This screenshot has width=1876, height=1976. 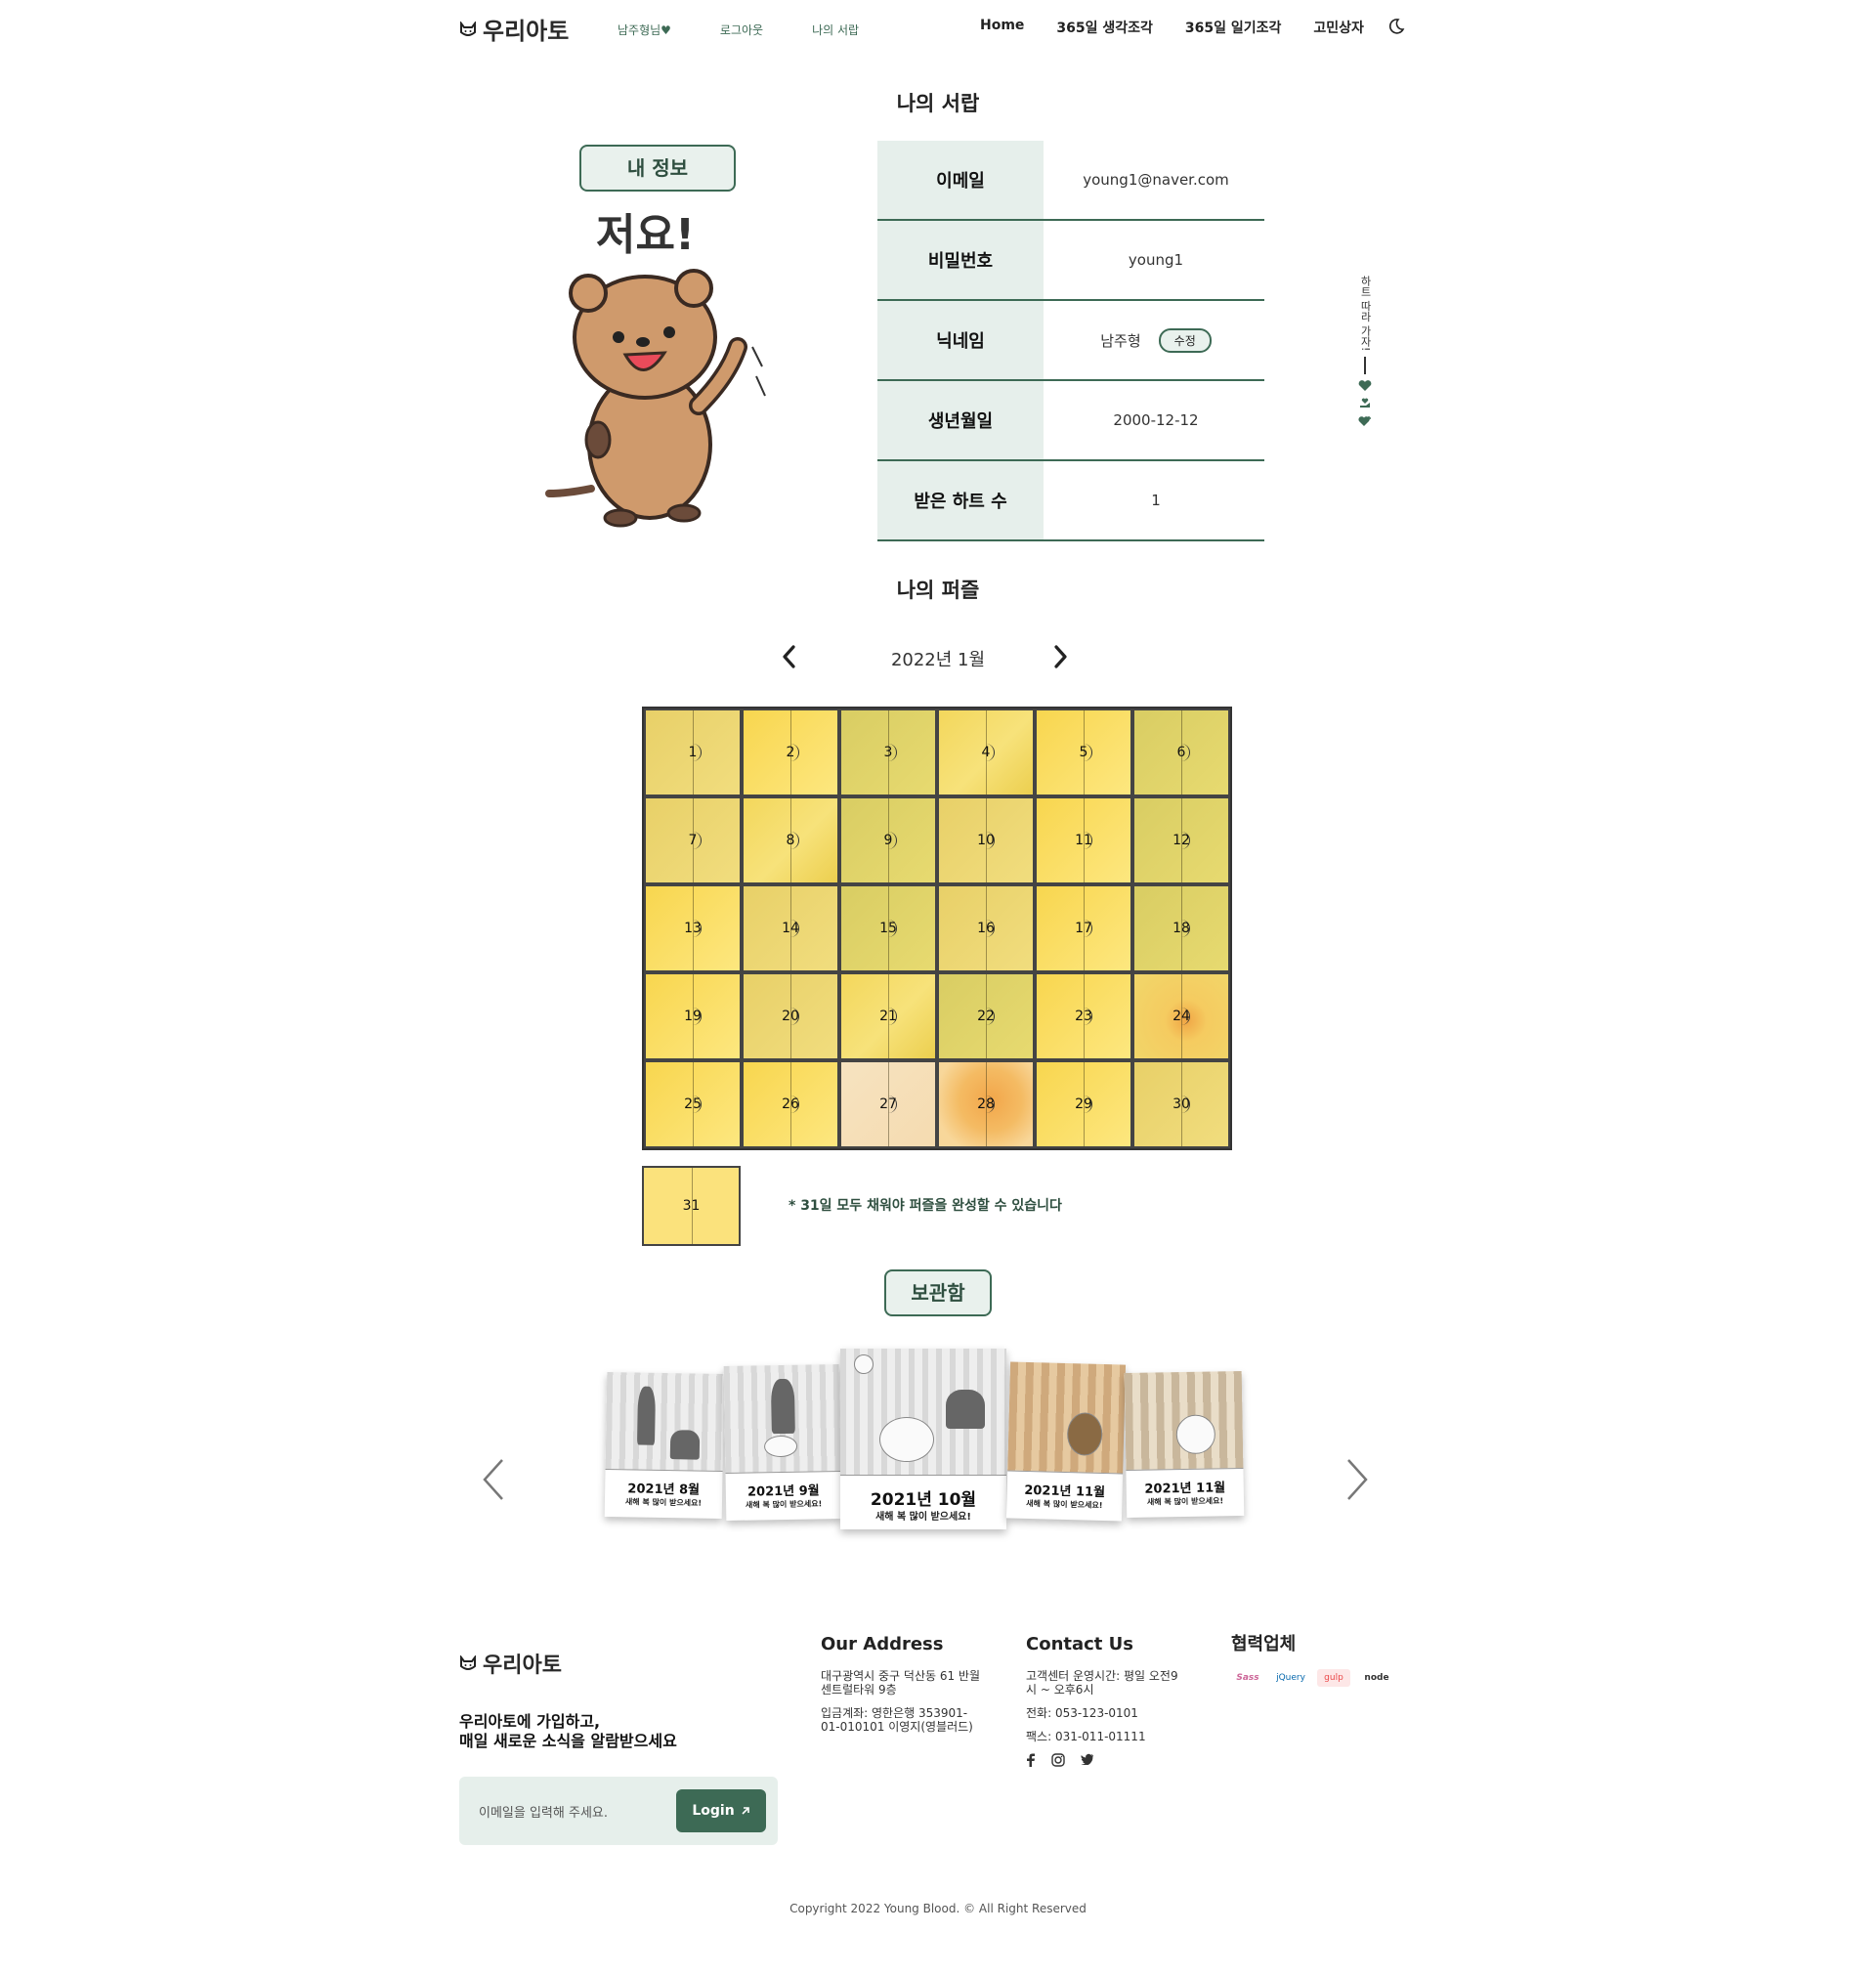 What do you see at coordinates (1156, 260) in the screenshot?
I see `password-value: young1` at bounding box center [1156, 260].